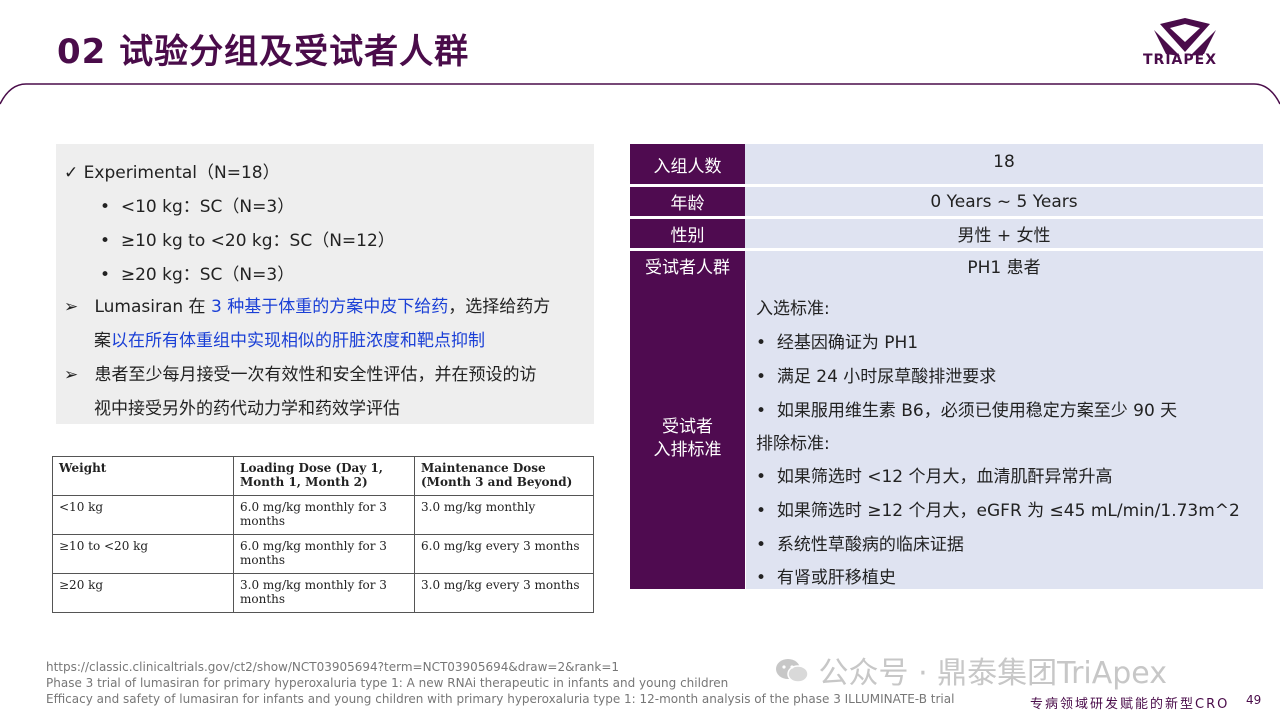 This screenshot has width=1280, height=720. What do you see at coordinates (1004, 233) in the screenshot?
I see `row-value: 男性 + 女性` at bounding box center [1004, 233].